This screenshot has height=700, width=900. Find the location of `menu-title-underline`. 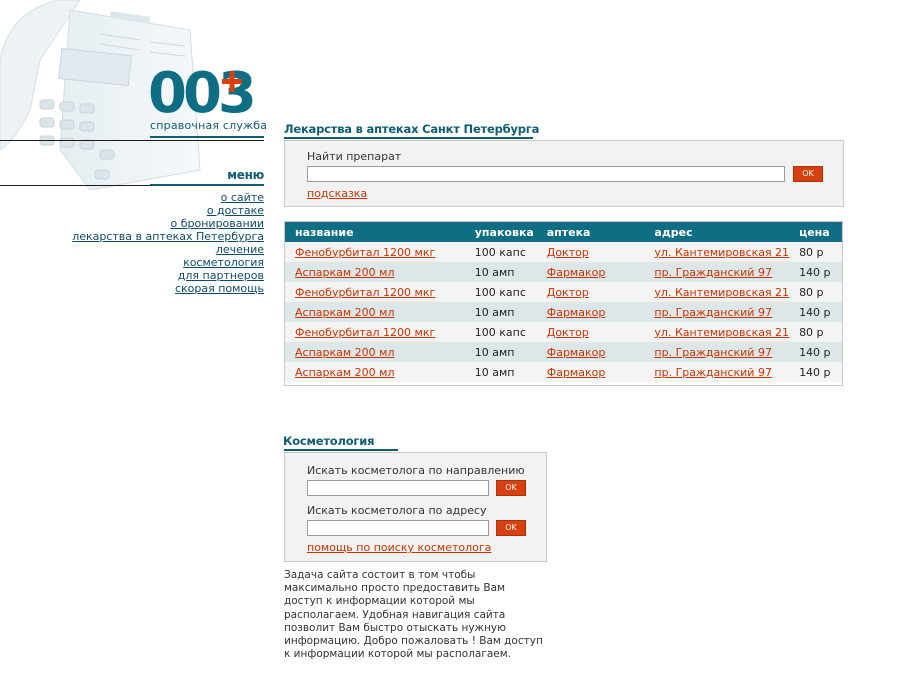

menu-title-underline is located at coordinates (207, 185).